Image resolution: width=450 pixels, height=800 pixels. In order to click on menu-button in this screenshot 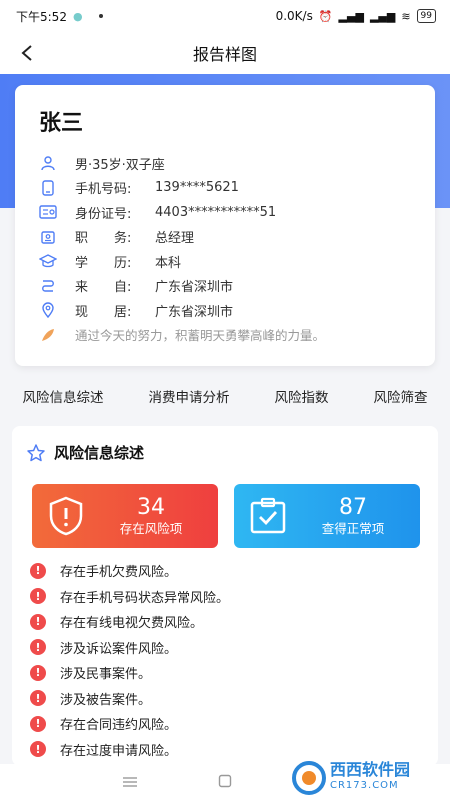, I will do `click(130, 782)`.